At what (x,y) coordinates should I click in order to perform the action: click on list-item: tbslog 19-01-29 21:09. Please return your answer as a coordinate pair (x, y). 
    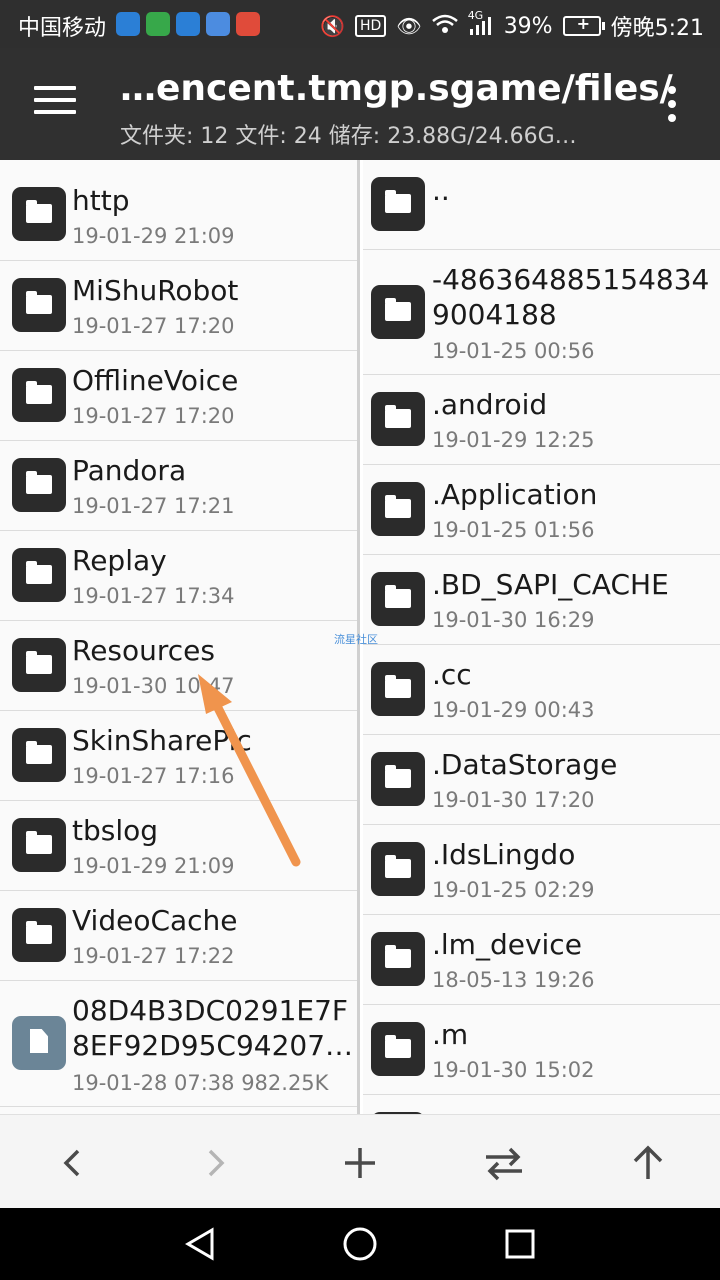
    Looking at the image, I should click on (178, 846).